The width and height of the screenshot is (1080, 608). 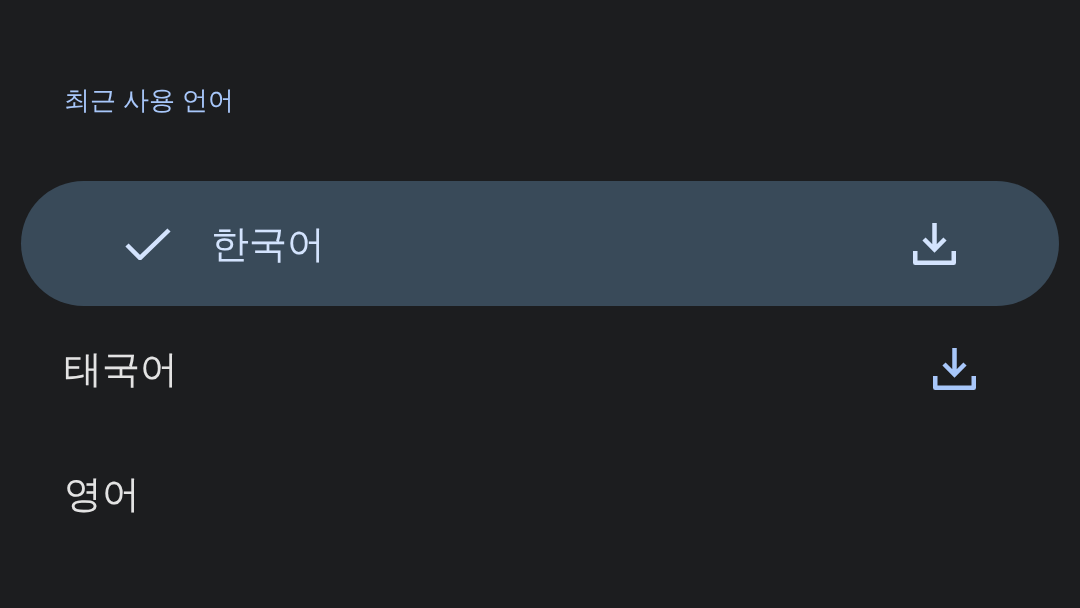 What do you see at coordinates (102, 494) in the screenshot?
I see `language-label: 영어` at bounding box center [102, 494].